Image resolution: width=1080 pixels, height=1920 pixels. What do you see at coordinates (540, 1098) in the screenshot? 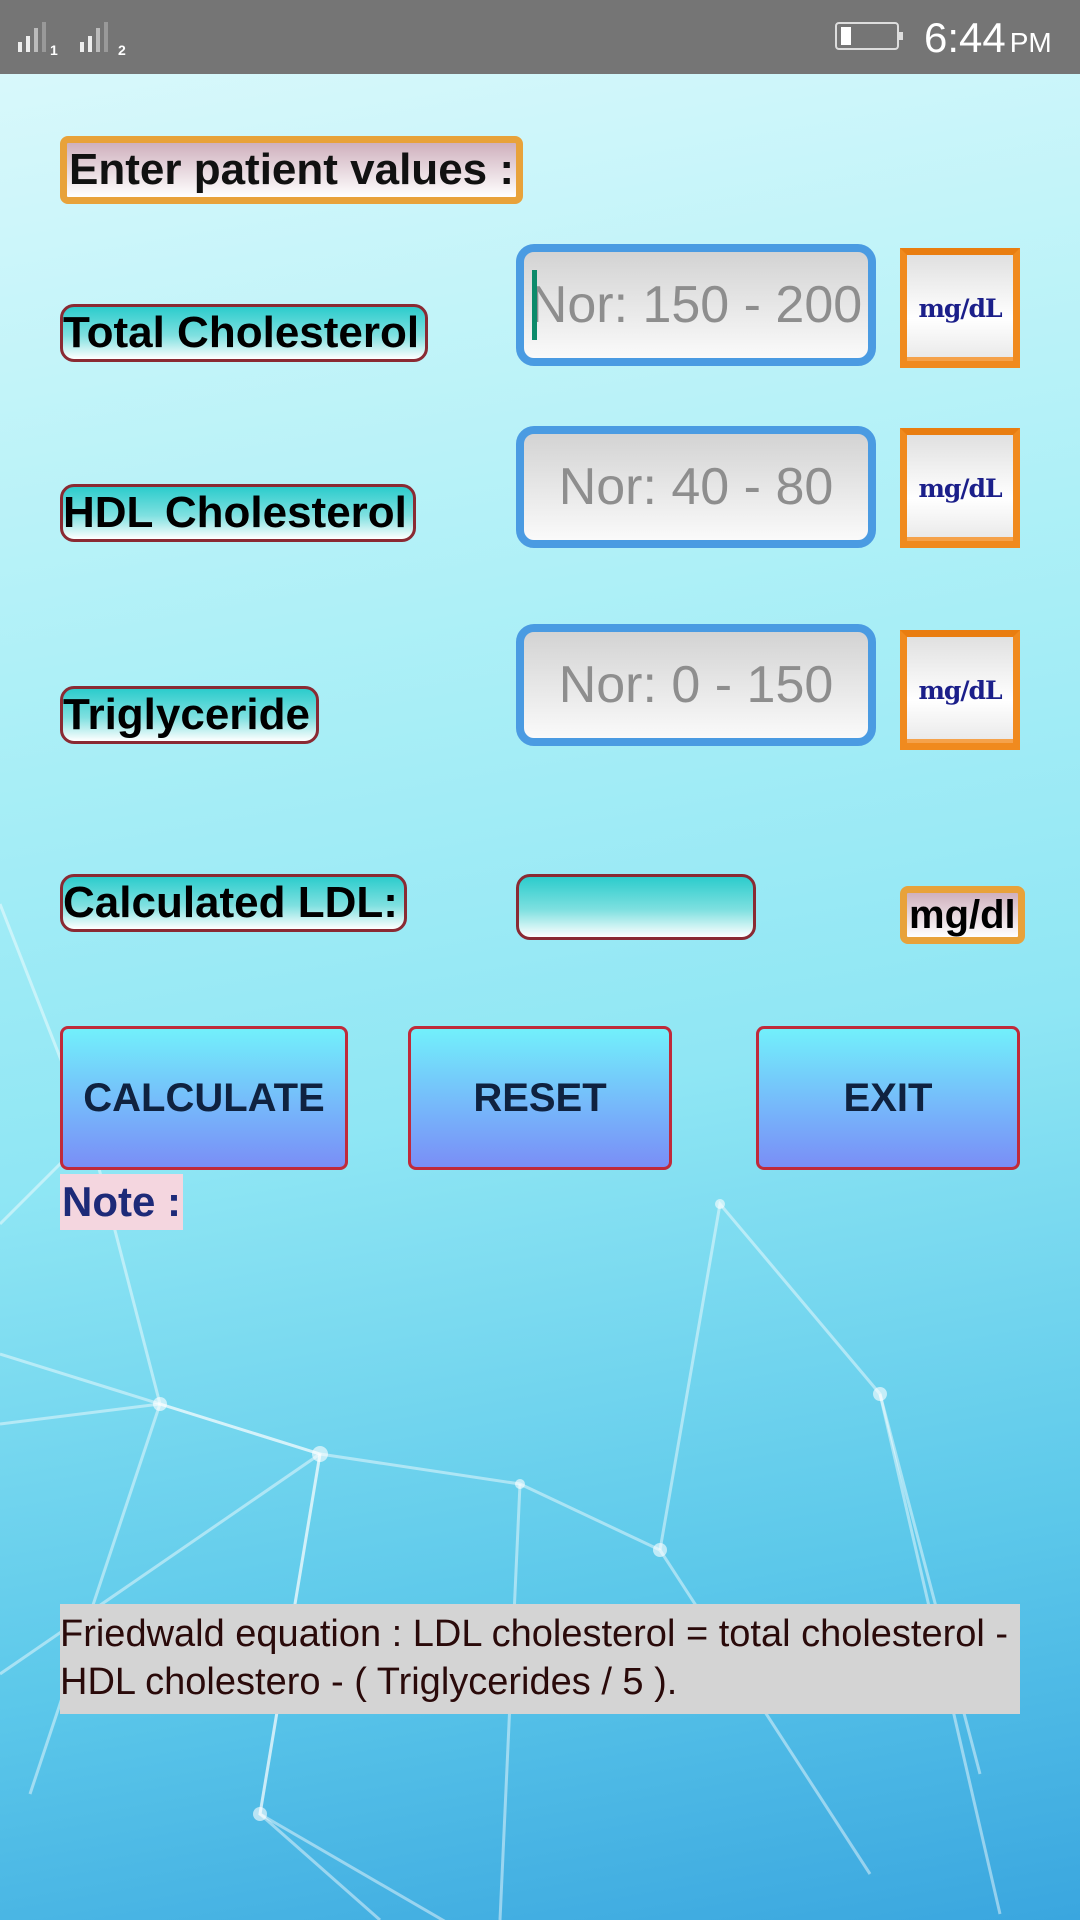
I see `reset-button: RESET` at bounding box center [540, 1098].